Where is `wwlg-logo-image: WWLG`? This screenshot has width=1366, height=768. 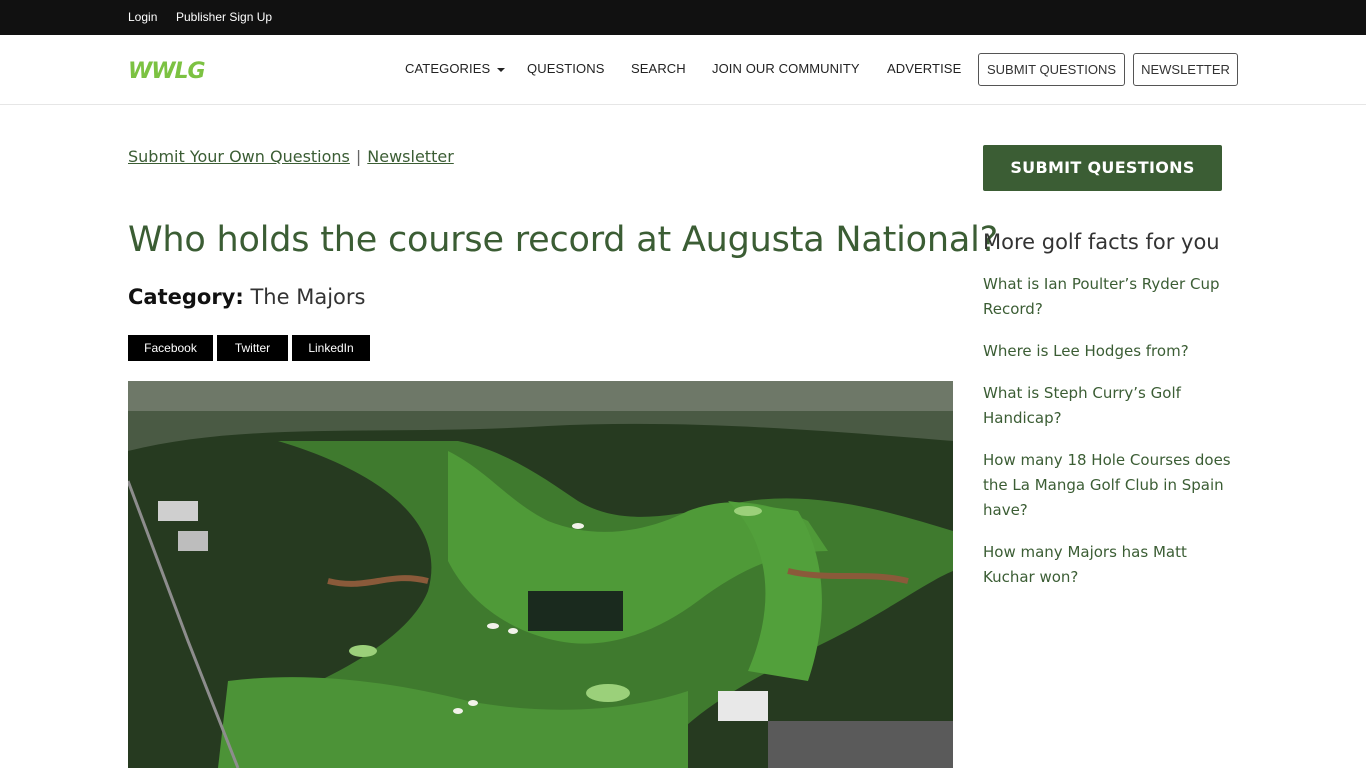
wwlg-logo-image: WWLG is located at coordinates (167, 71).